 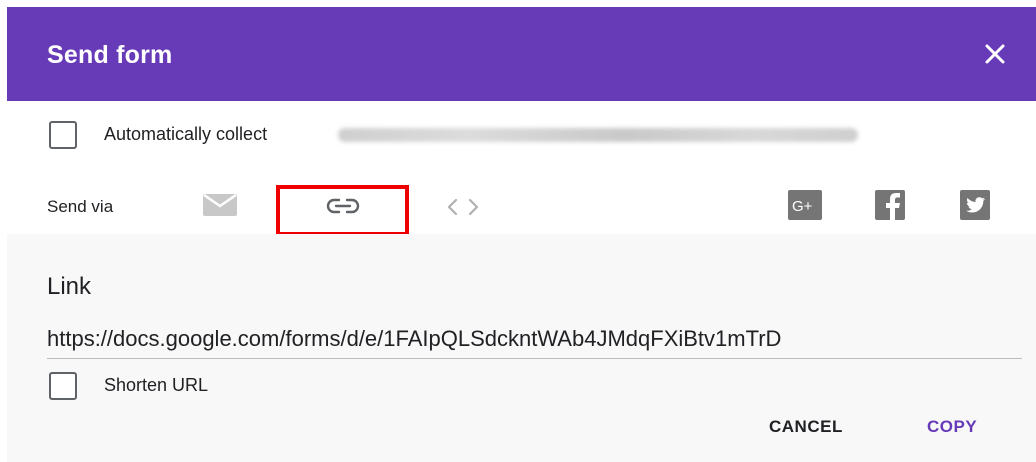 What do you see at coordinates (890, 205) in the screenshot?
I see `facebook-icon` at bounding box center [890, 205].